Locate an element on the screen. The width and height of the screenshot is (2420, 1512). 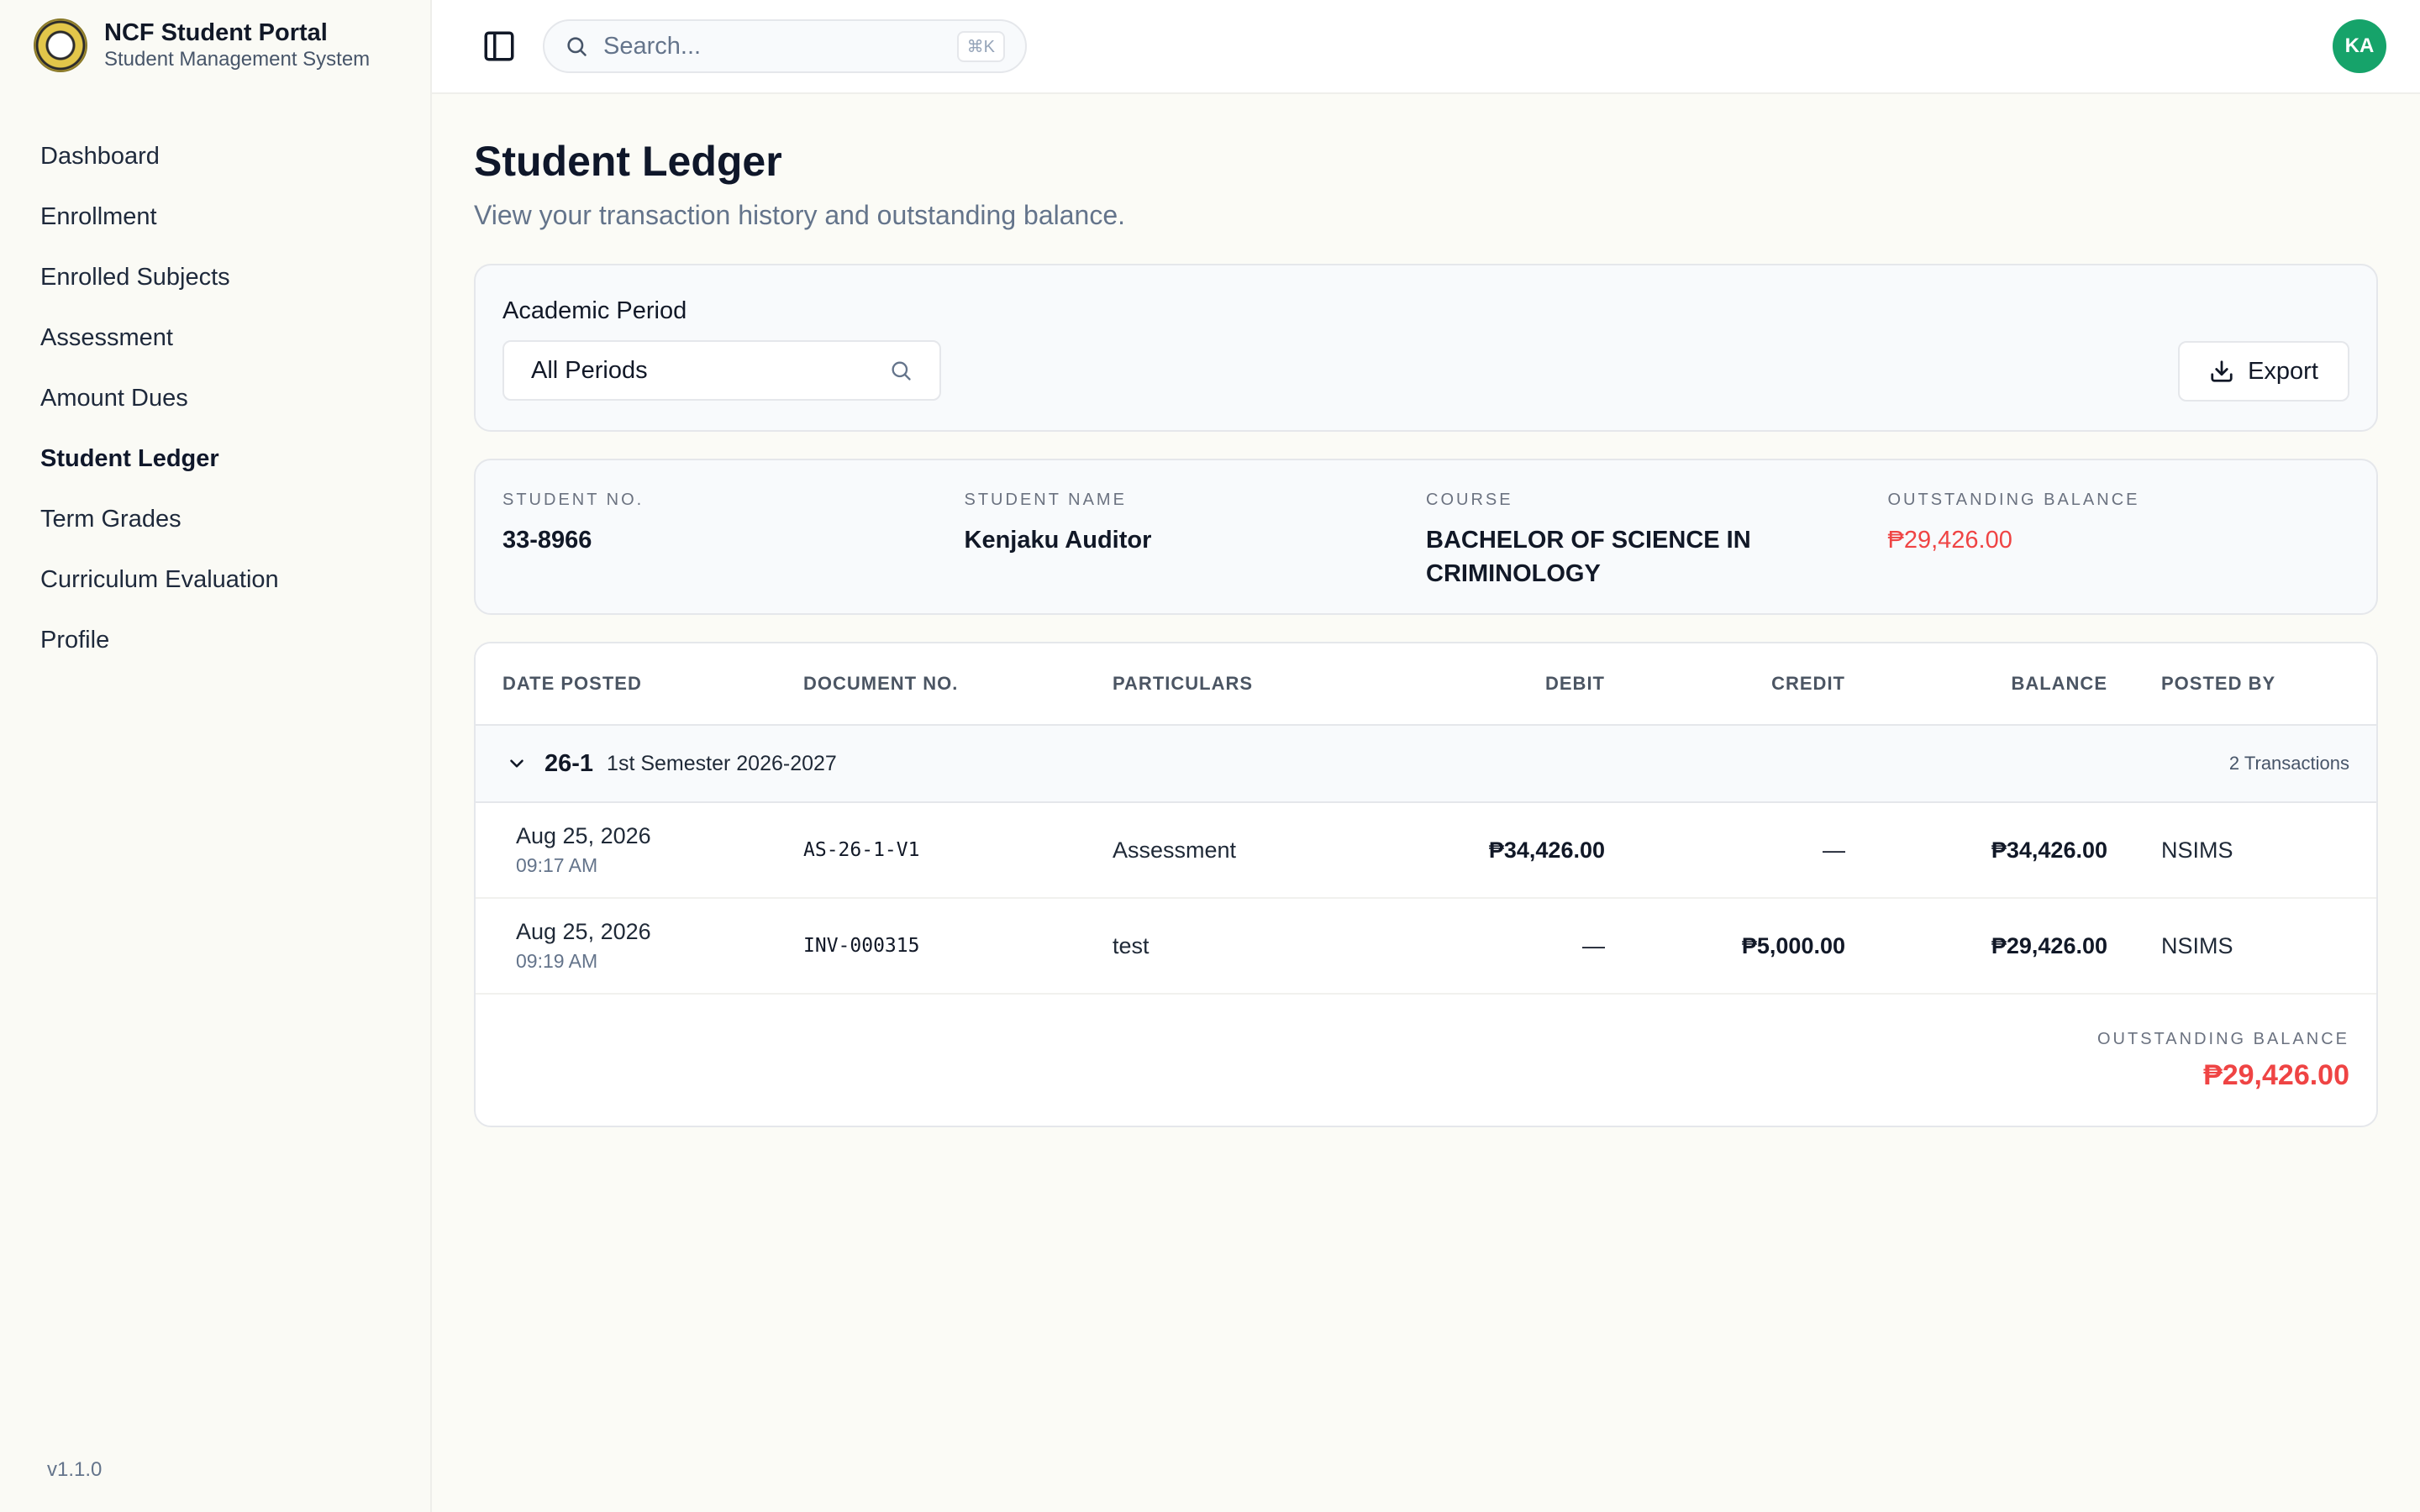
time-posted: 09:17 AM is located at coordinates (557, 865).